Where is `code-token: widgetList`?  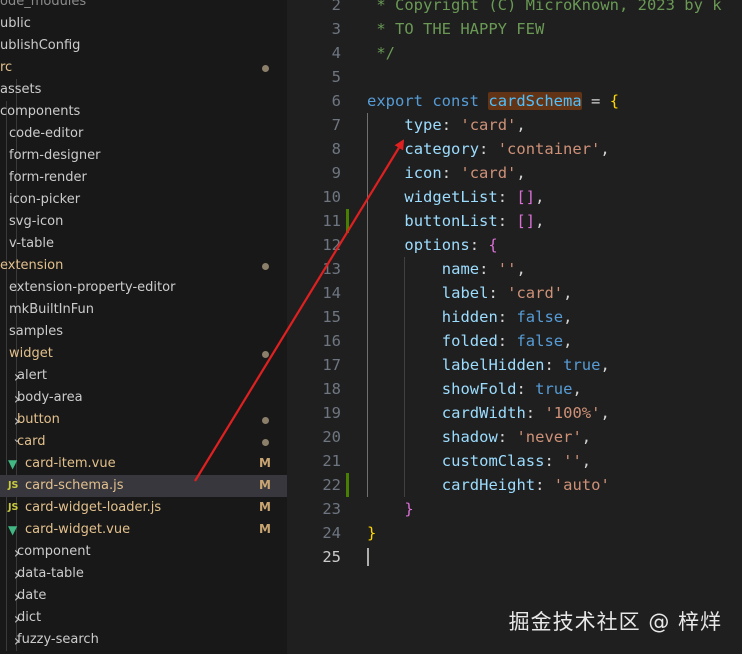
code-token: widgetList is located at coordinates (451, 197).